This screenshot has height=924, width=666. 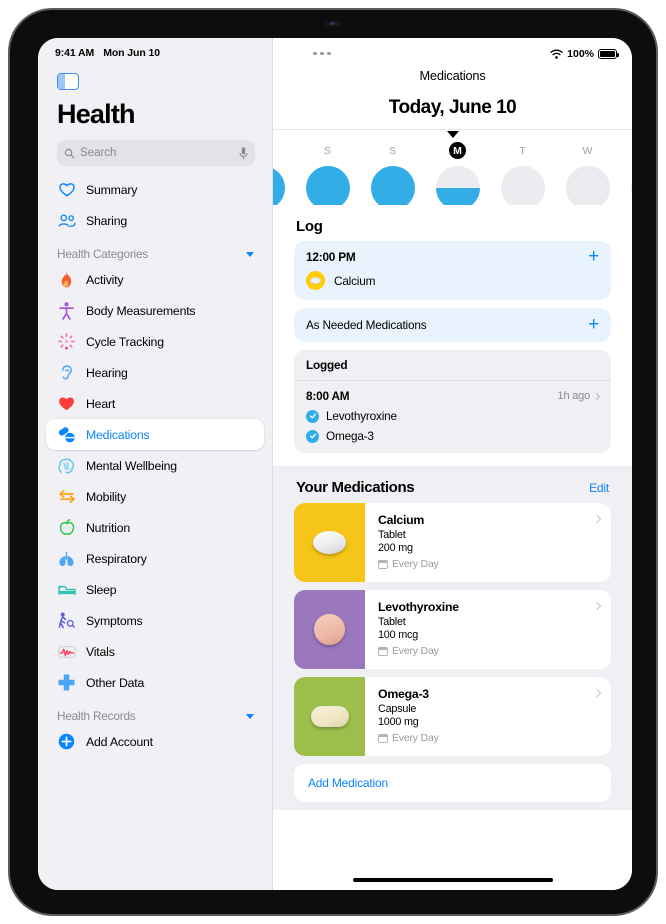 What do you see at coordinates (366, 325) in the screenshot?
I see `as-needed-label: As Needed Medications` at bounding box center [366, 325].